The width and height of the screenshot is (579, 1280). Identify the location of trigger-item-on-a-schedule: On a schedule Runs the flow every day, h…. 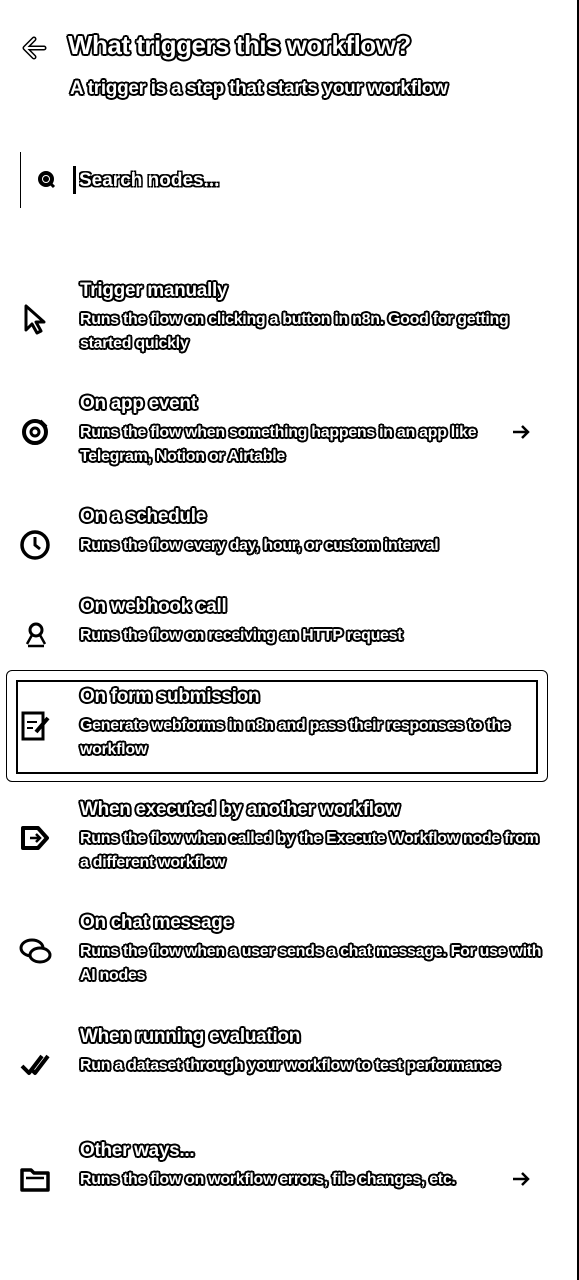
(276, 551).